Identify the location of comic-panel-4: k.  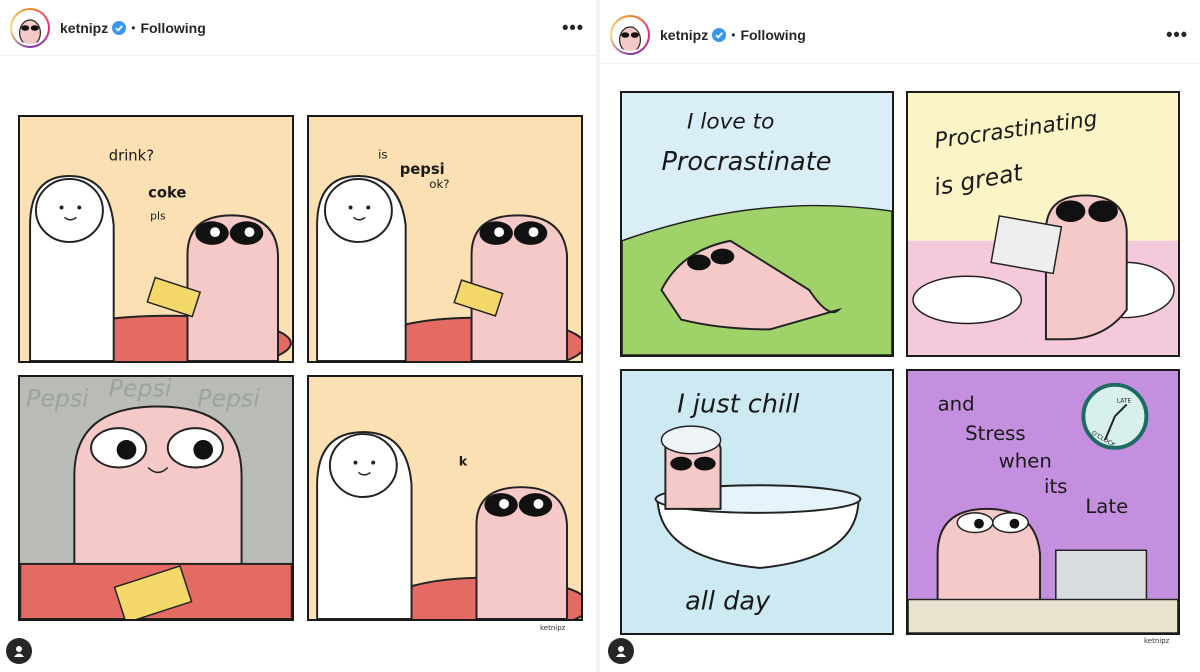
(445, 498).